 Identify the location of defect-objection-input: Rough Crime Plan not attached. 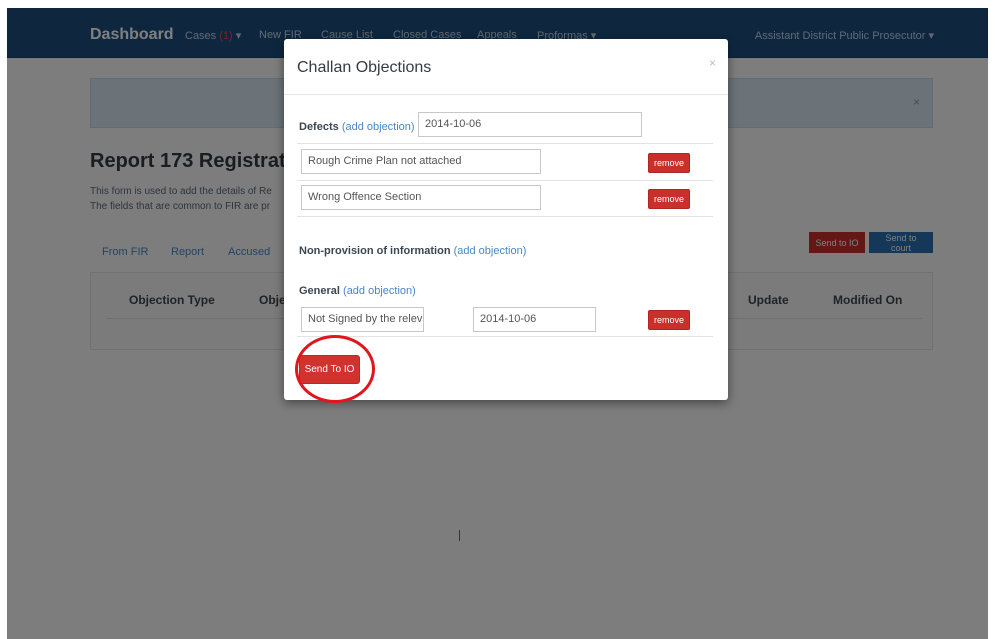
(421, 161).